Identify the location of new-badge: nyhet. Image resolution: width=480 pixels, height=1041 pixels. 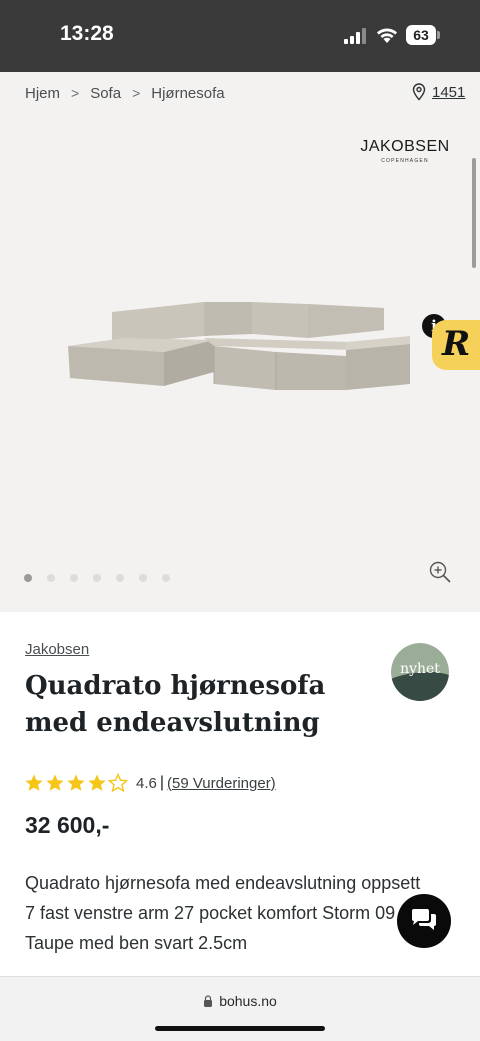
(420, 672).